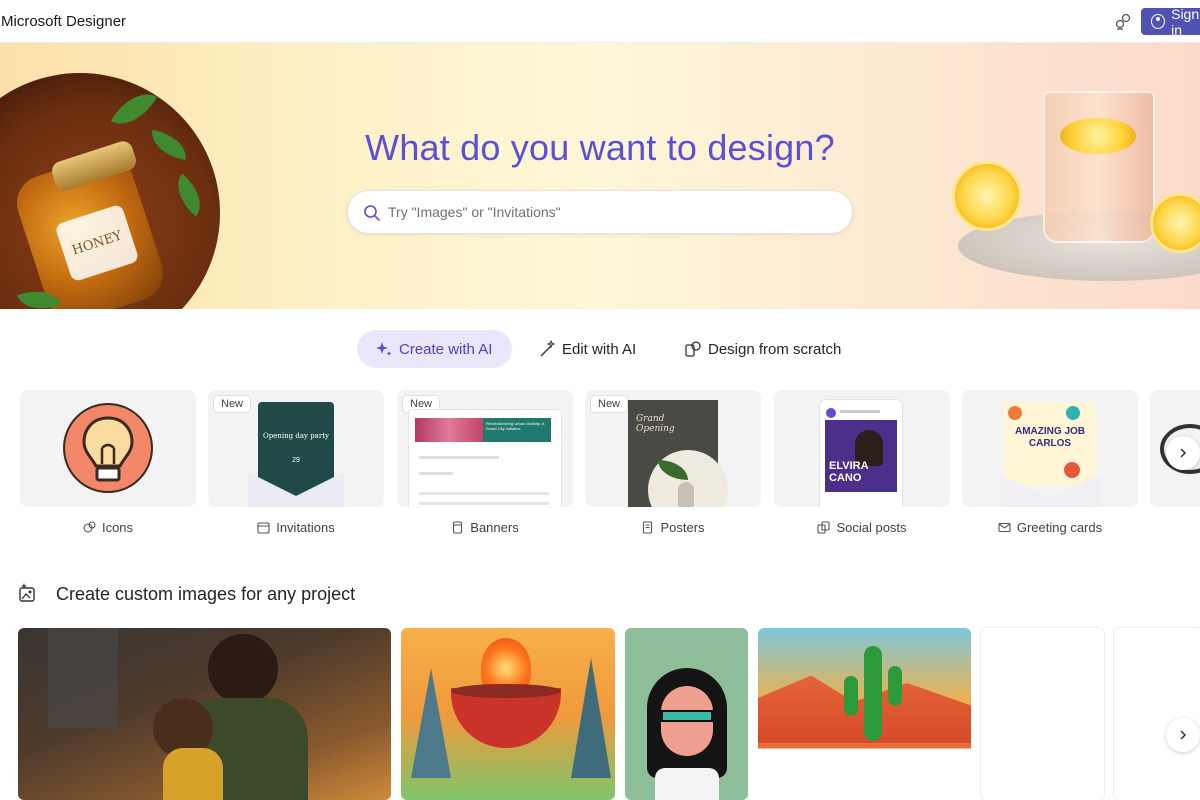  I want to click on invitation-preview-title: Opening day party, so click(296, 436).